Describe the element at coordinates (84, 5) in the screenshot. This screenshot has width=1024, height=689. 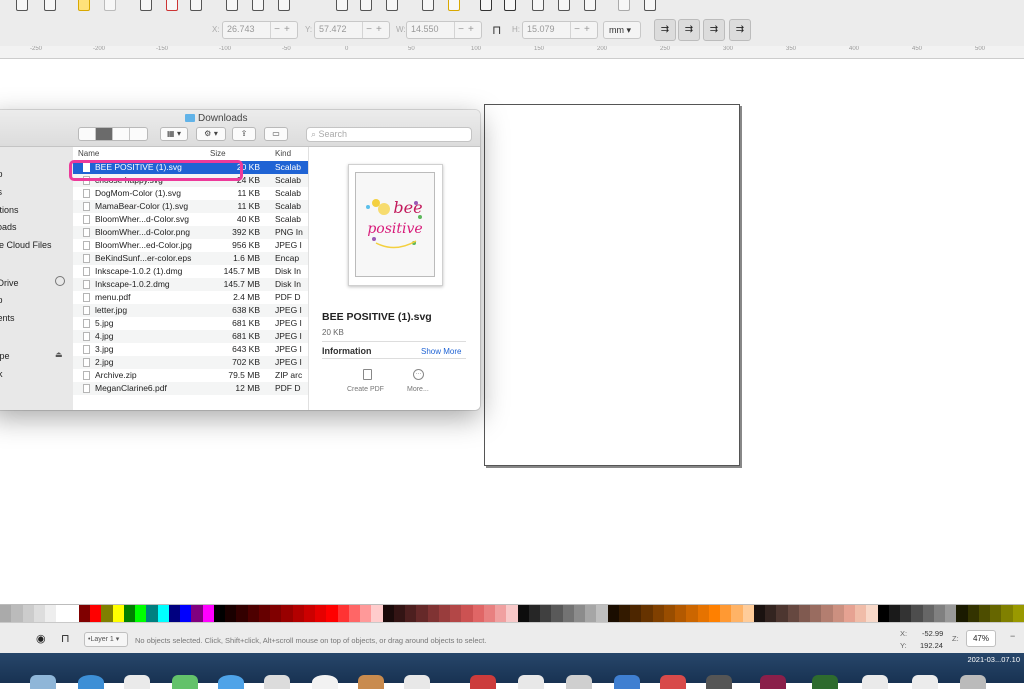
I see `undo-icon` at that location.